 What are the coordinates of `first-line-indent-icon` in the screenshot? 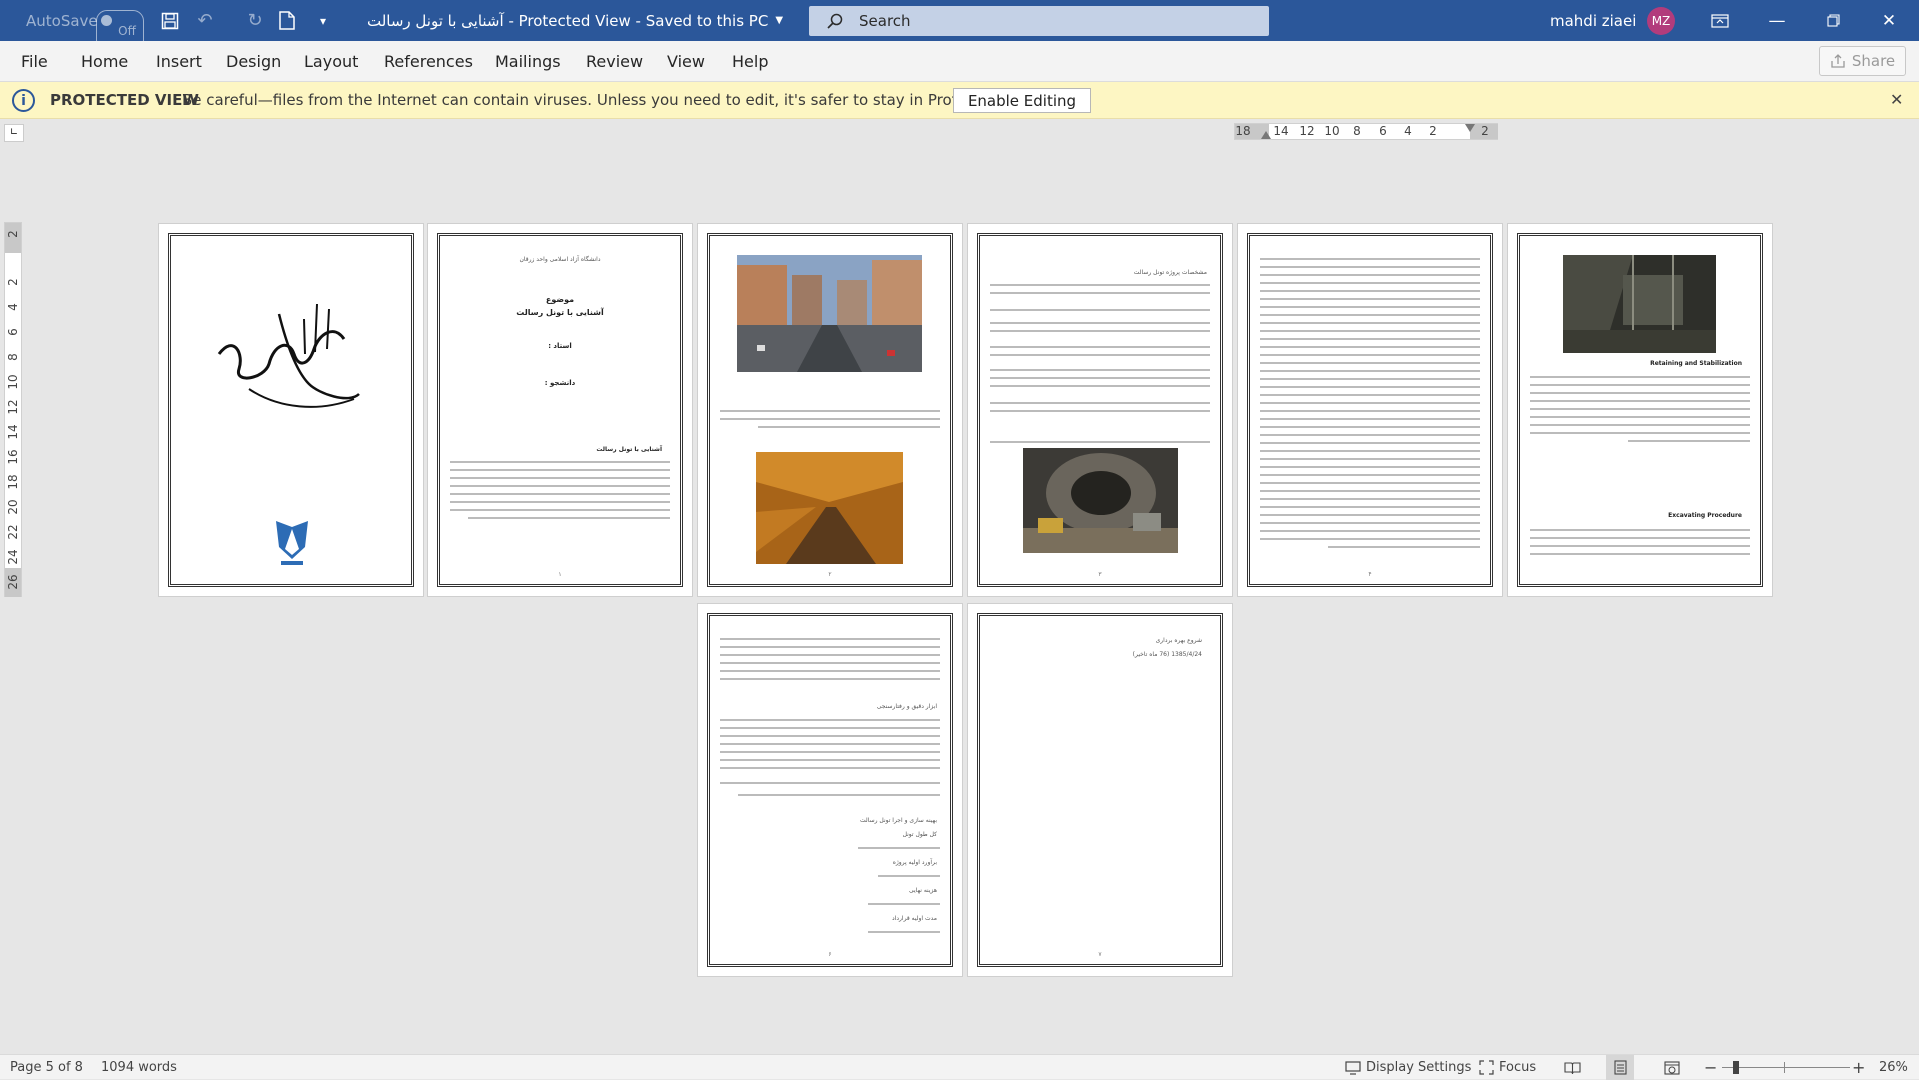 It's located at (1470, 128).